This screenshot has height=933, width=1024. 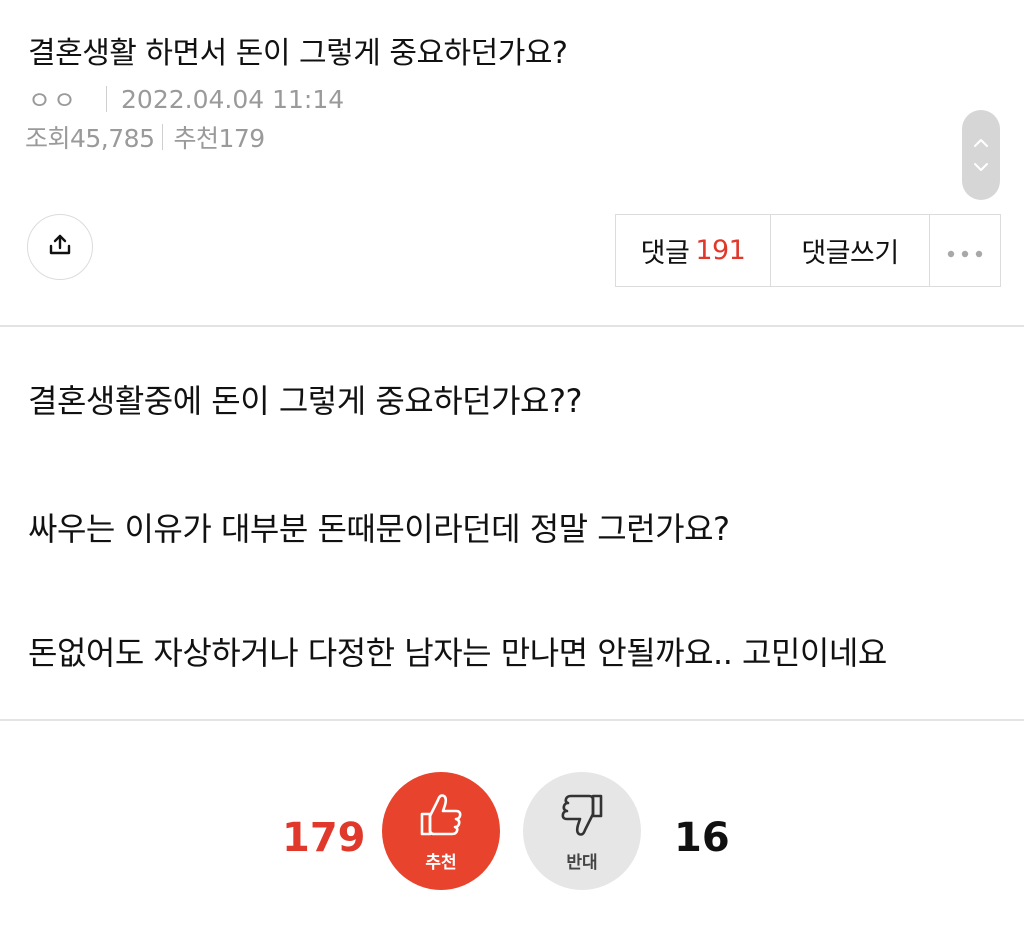 What do you see at coordinates (457, 653) in the screenshot?
I see `body-line-3: 돈없어도 자상하거나 다정한 남자는 만나면 안될까요.. 고민이네요` at bounding box center [457, 653].